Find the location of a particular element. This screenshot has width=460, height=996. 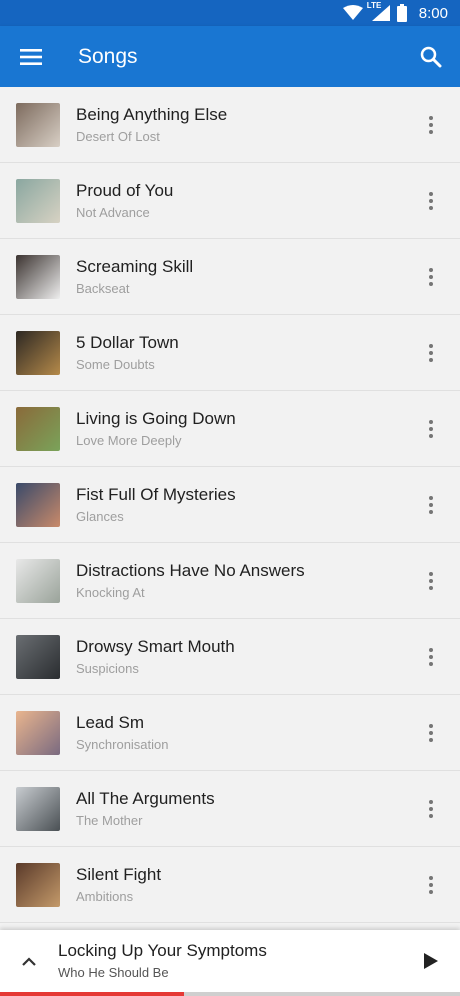

song-row: Silent Fight Ambitions is located at coordinates (230, 885).